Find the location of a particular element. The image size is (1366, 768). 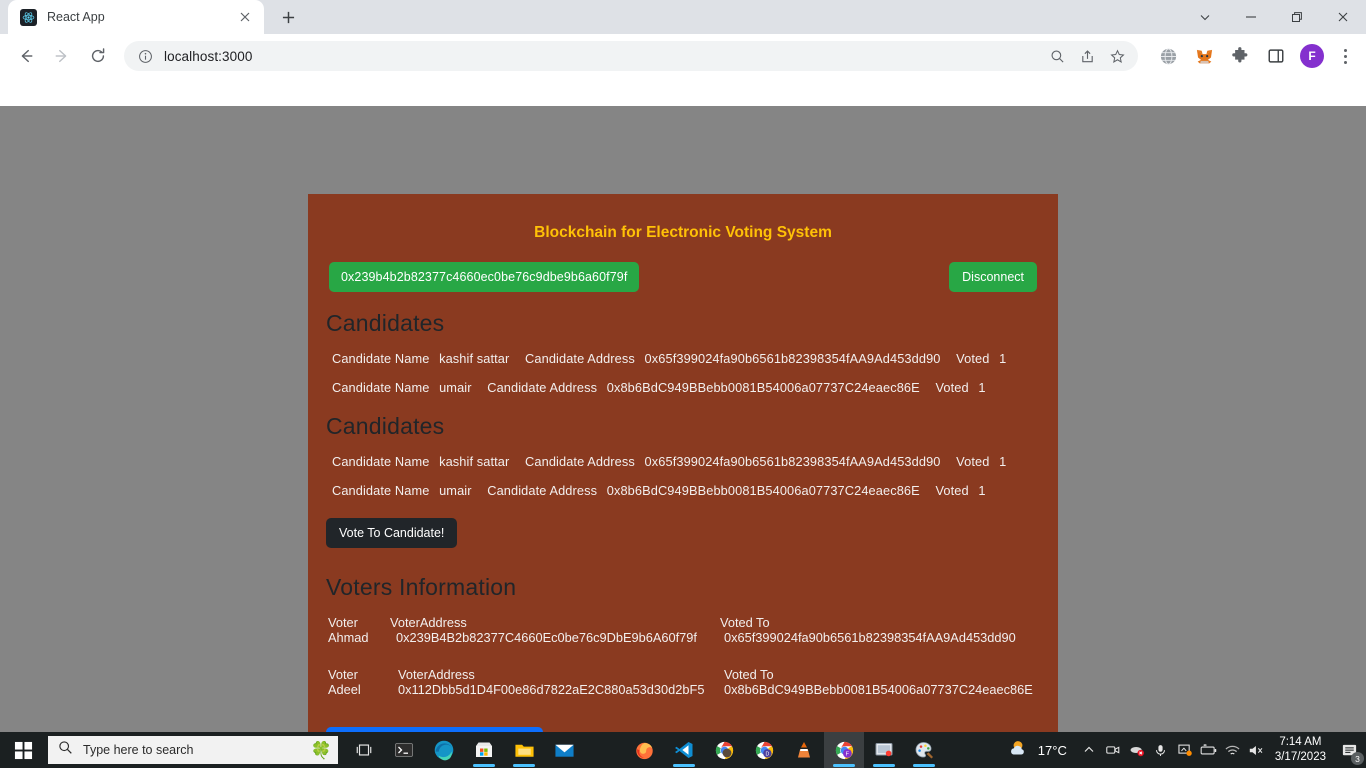

wifi-icon is located at coordinates (1233, 750).